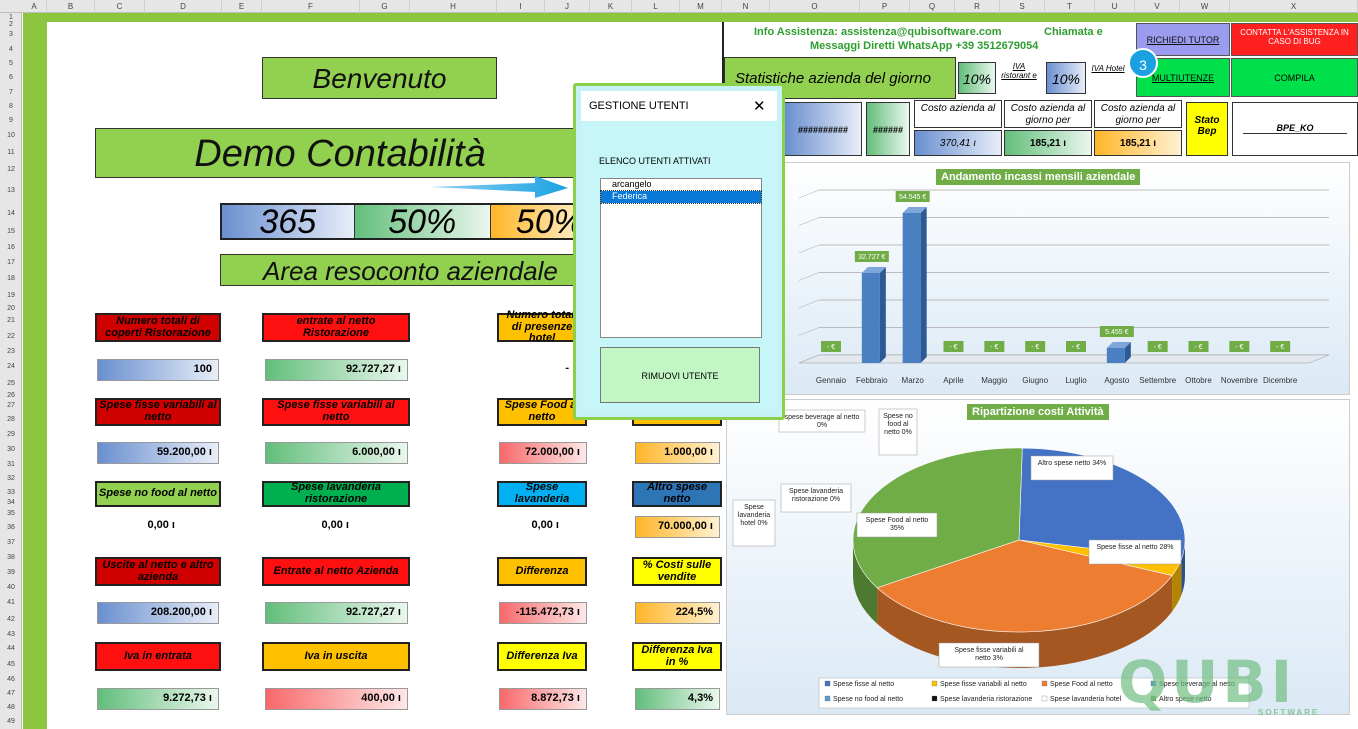 This screenshot has height=729, width=1358. I want to click on row-header-30: 30, so click(11, 449).